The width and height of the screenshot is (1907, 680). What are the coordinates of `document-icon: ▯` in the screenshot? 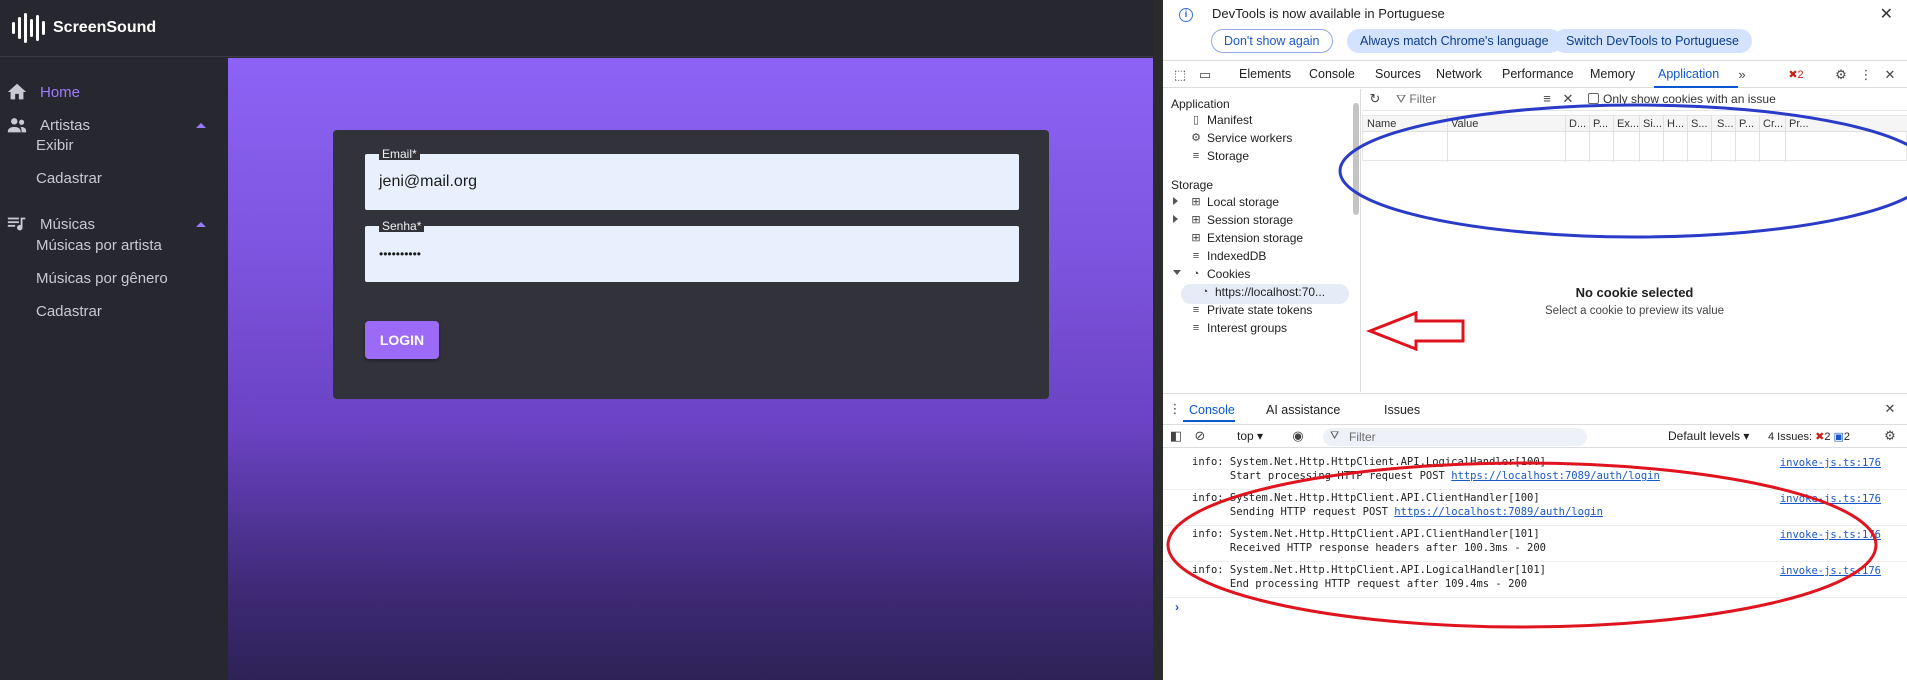 It's located at (1196, 120).